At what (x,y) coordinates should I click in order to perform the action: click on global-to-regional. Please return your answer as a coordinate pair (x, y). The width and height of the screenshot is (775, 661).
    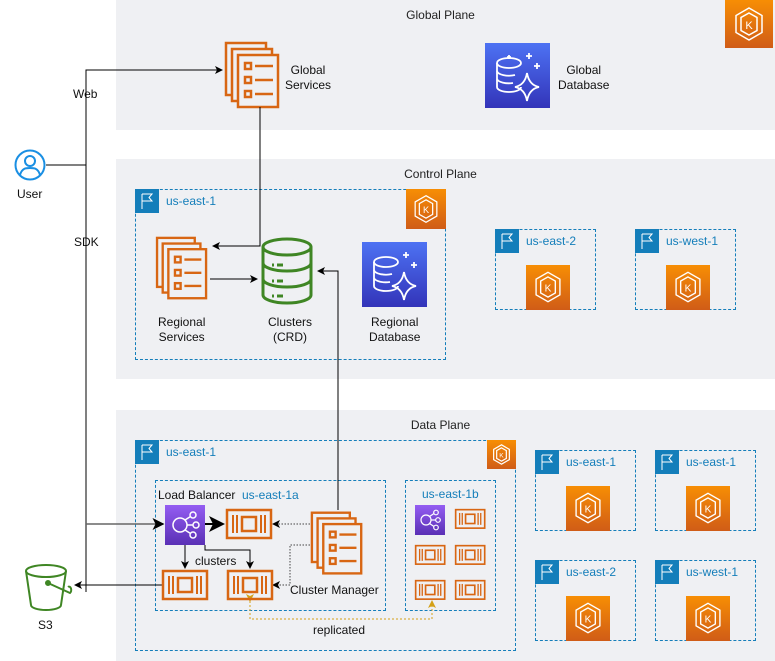
    Looking at the image, I should click on (236, 178).